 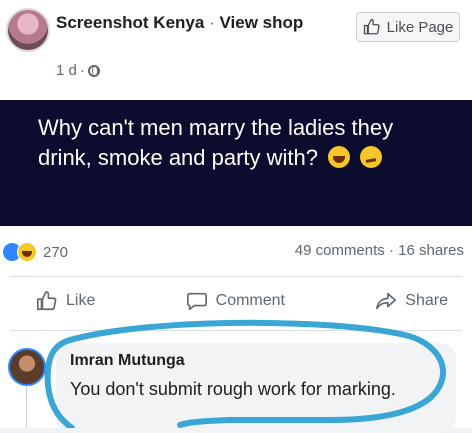 I want to click on post-time: 1 d, so click(x=66, y=70).